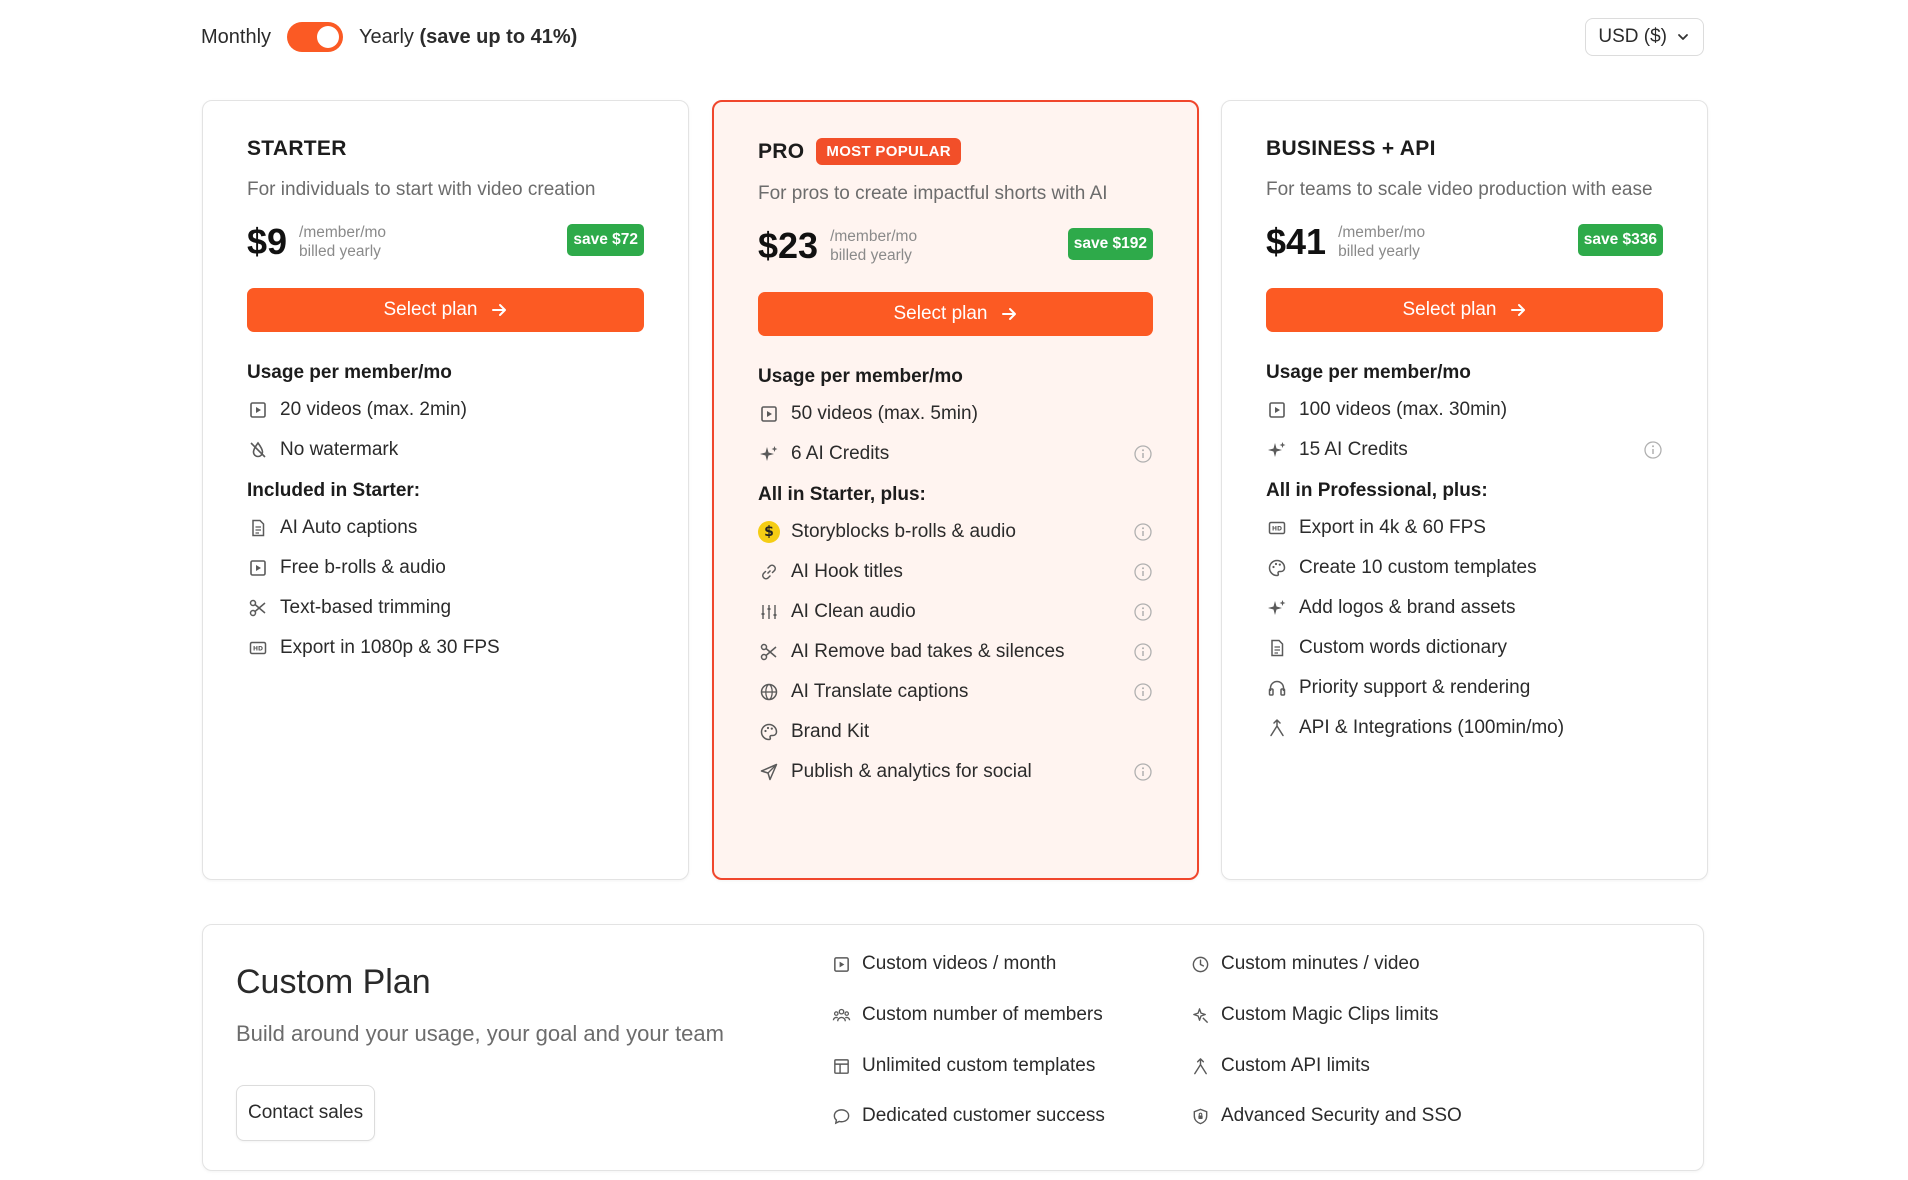 This screenshot has width=1908, height=1180. Describe the element at coordinates (888, 151) in the screenshot. I see `most-popular-badge: MOST POPULAR` at that location.